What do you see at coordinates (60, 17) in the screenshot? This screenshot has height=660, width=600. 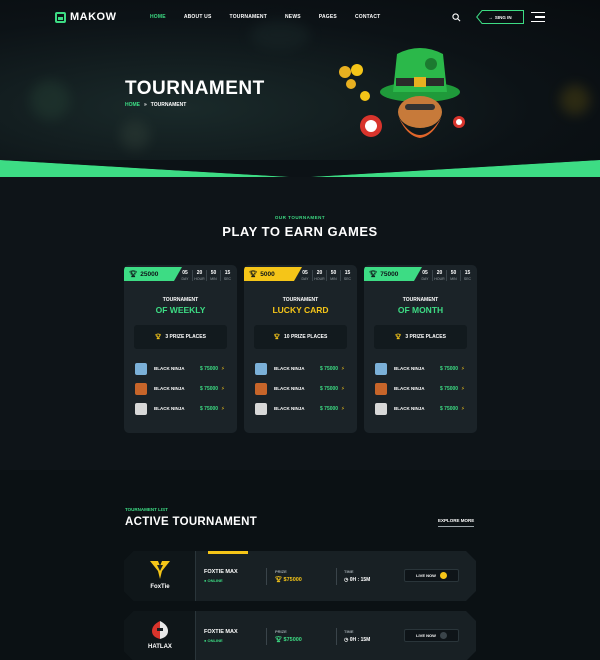 I see `logo-icon` at bounding box center [60, 17].